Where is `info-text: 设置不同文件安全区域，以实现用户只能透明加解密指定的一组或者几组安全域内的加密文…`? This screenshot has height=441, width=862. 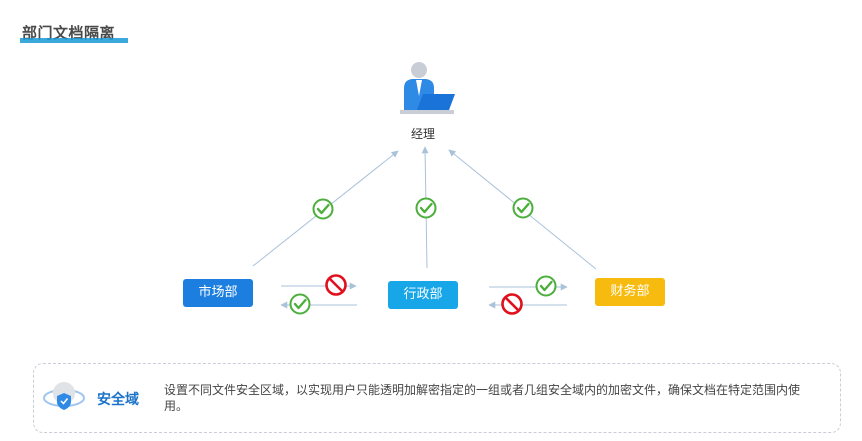
info-text: 设置不同文件安全区域，以实现用户只能透明加解密指定的一组或者几组安全域内的加密文… is located at coordinates (482, 398).